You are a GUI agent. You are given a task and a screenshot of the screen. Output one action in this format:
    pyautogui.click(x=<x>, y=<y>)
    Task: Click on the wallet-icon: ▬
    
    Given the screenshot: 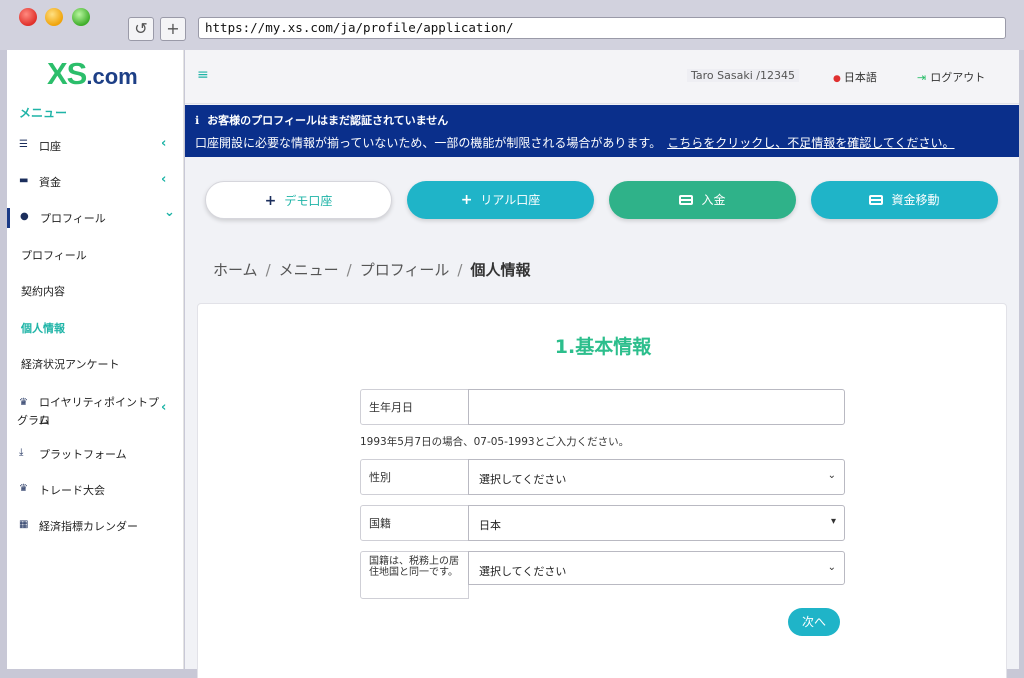 What is the action you would take?
    pyautogui.click(x=24, y=180)
    